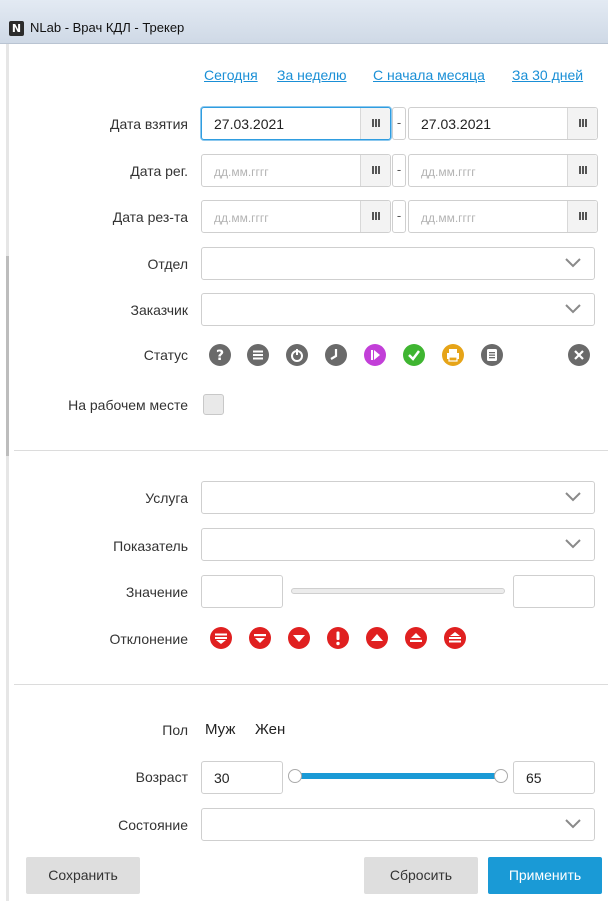 The height and width of the screenshot is (901, 608). Describe the element at coordinates (375, 355) in the screenshot. I see `play-icon` at that location.